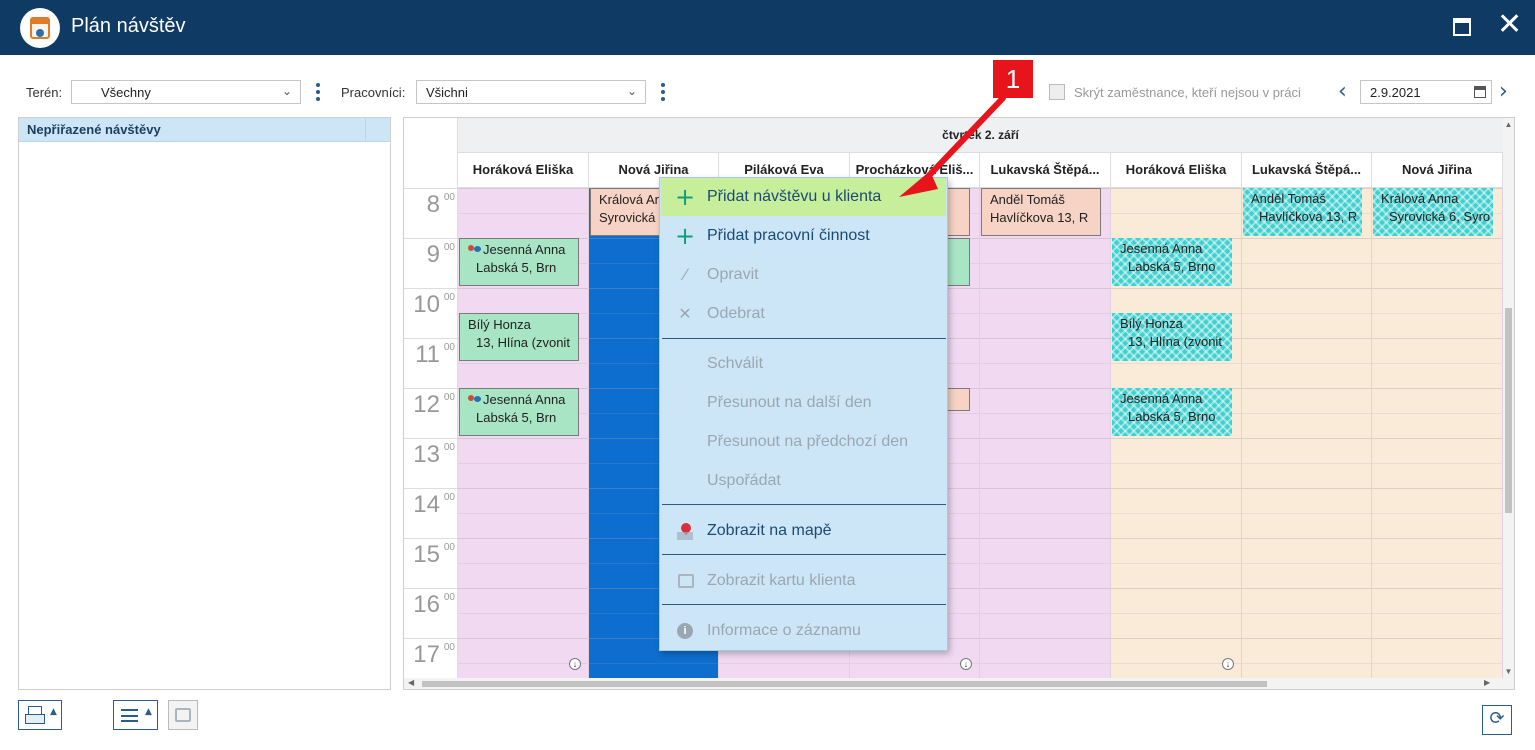  What do you see at coordinates (744, 480) in the screenshot?
I see `menu-item-label: Uspořádat` at bounding box center [744, 480].